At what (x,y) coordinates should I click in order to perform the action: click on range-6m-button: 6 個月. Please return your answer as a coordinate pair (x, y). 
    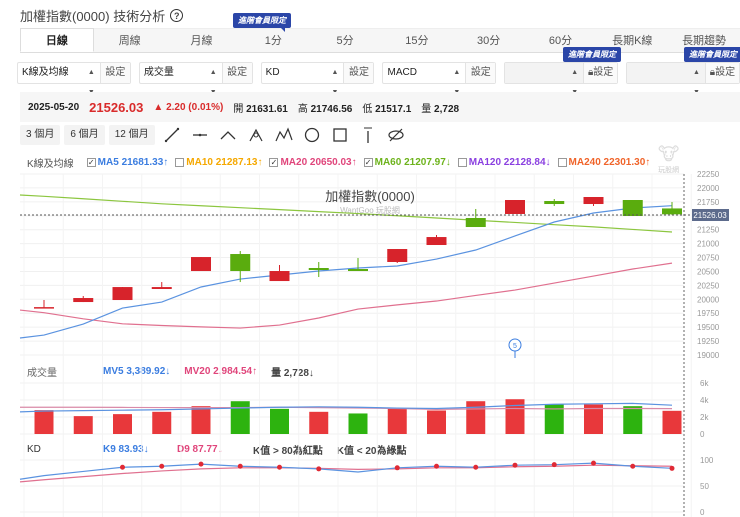
    Looking at the image, I should click on (84, 135).